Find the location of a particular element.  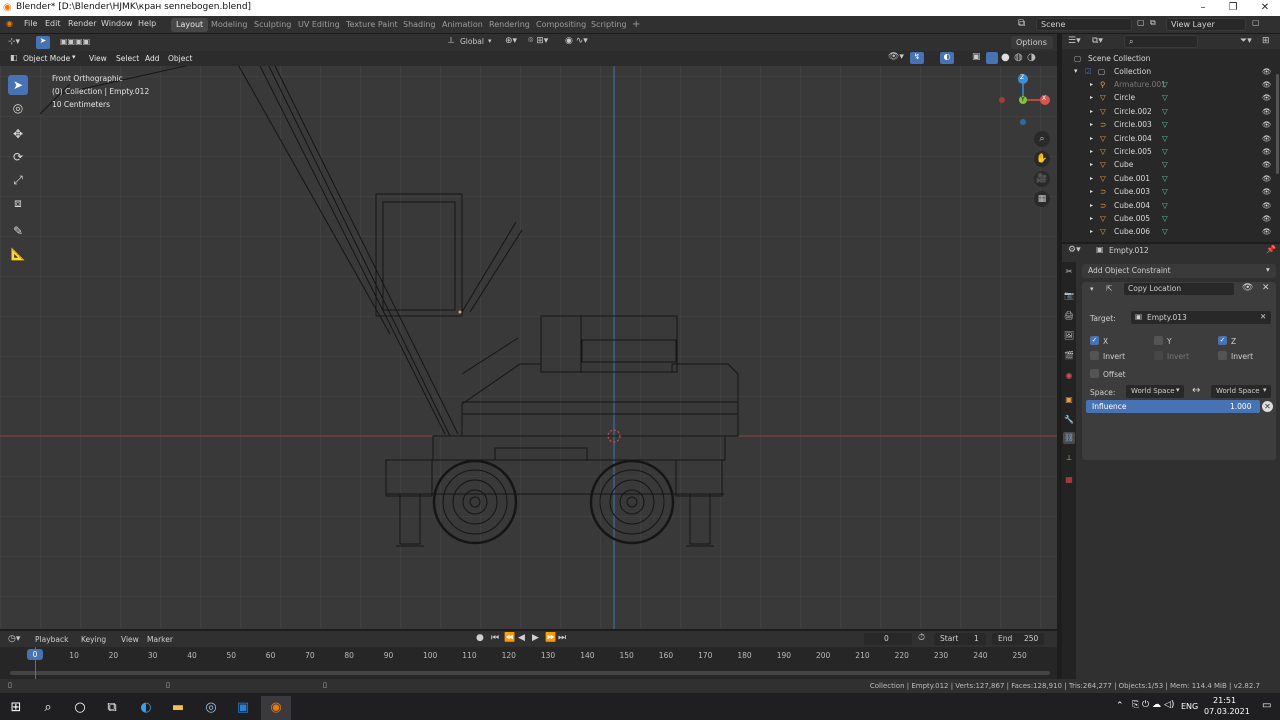

offset-checkbox is located at coordinates (1094, 373).